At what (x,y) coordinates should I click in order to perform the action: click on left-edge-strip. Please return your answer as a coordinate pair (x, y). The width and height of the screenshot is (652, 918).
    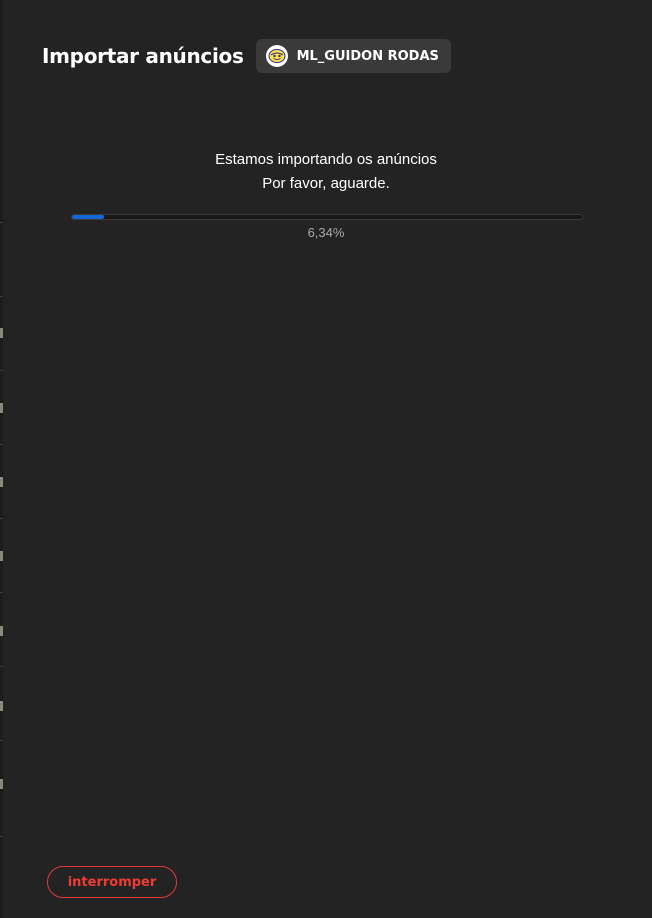
    Looking at the image, I should click on (1, 459).